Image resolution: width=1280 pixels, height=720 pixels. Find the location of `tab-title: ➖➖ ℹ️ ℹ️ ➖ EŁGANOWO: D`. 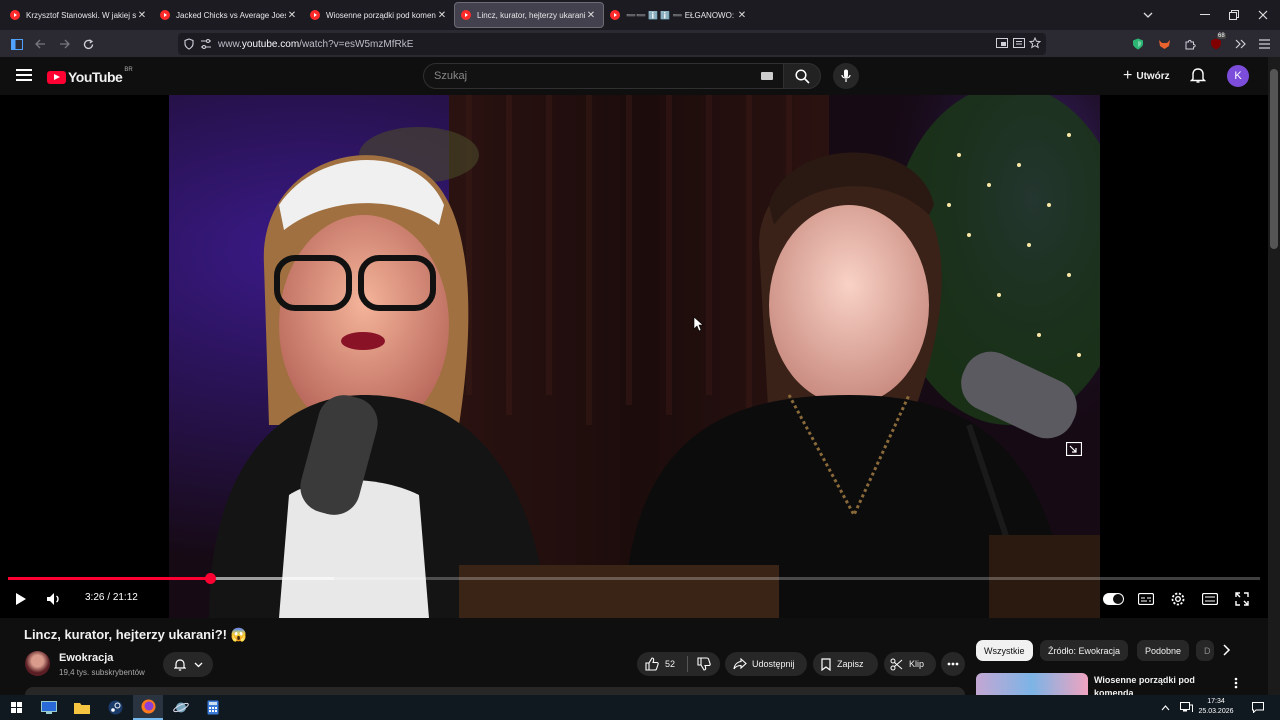

tab-title: ➖➖ ℹ️ ℹ️ ➖ EŁGANOWO: D is located at coordinates (681, 15).